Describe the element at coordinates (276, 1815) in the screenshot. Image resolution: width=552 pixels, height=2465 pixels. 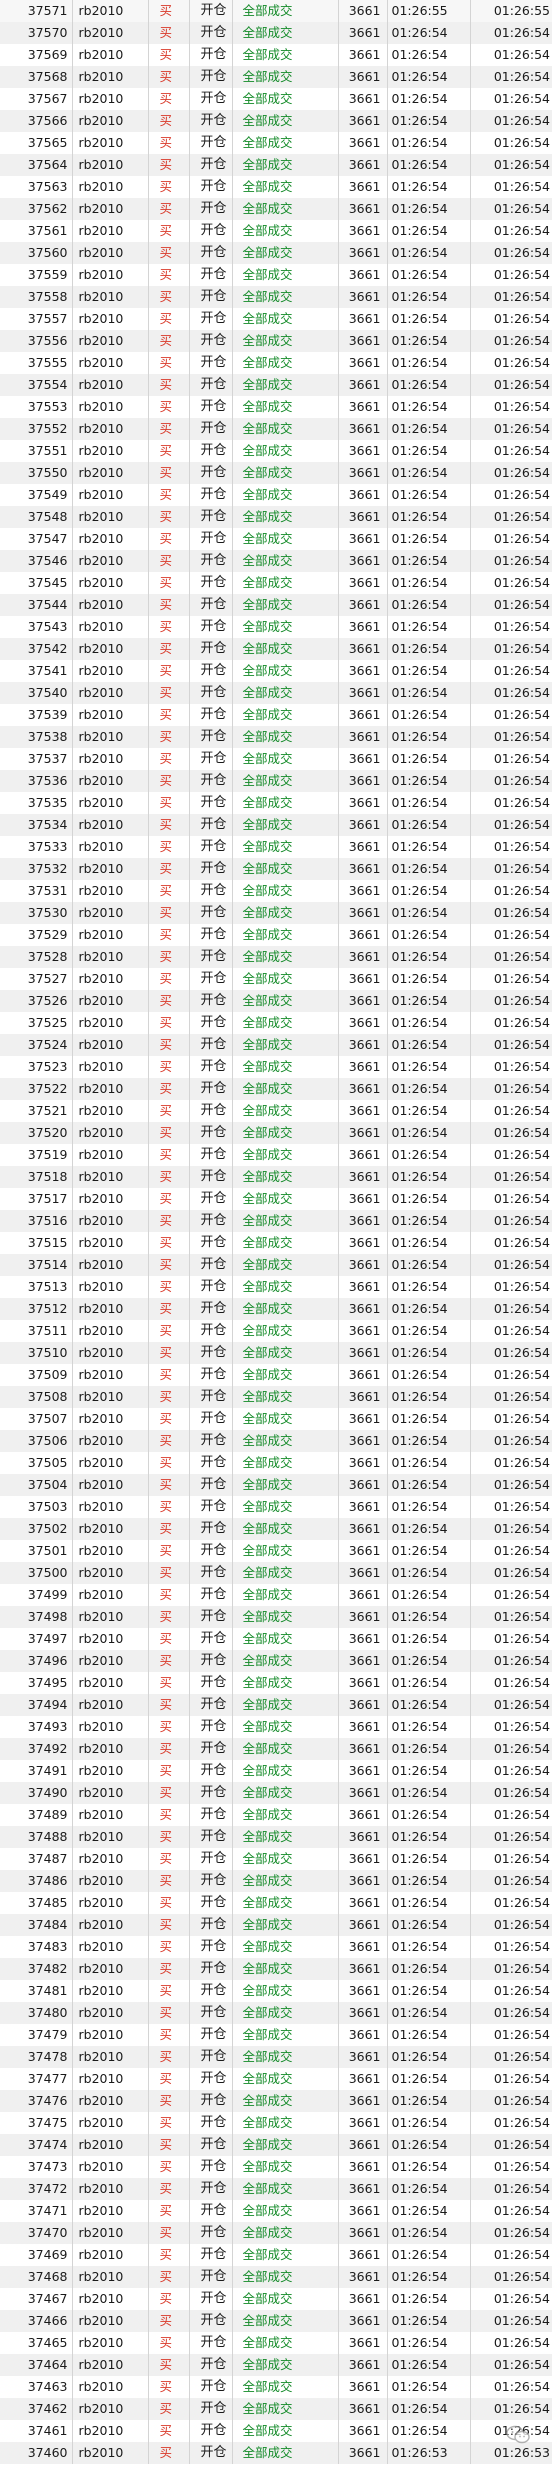
I see `order-row: 37489 rb2010 买开仓 全部成交 3661 01:26:54 01:26:54` at that location.